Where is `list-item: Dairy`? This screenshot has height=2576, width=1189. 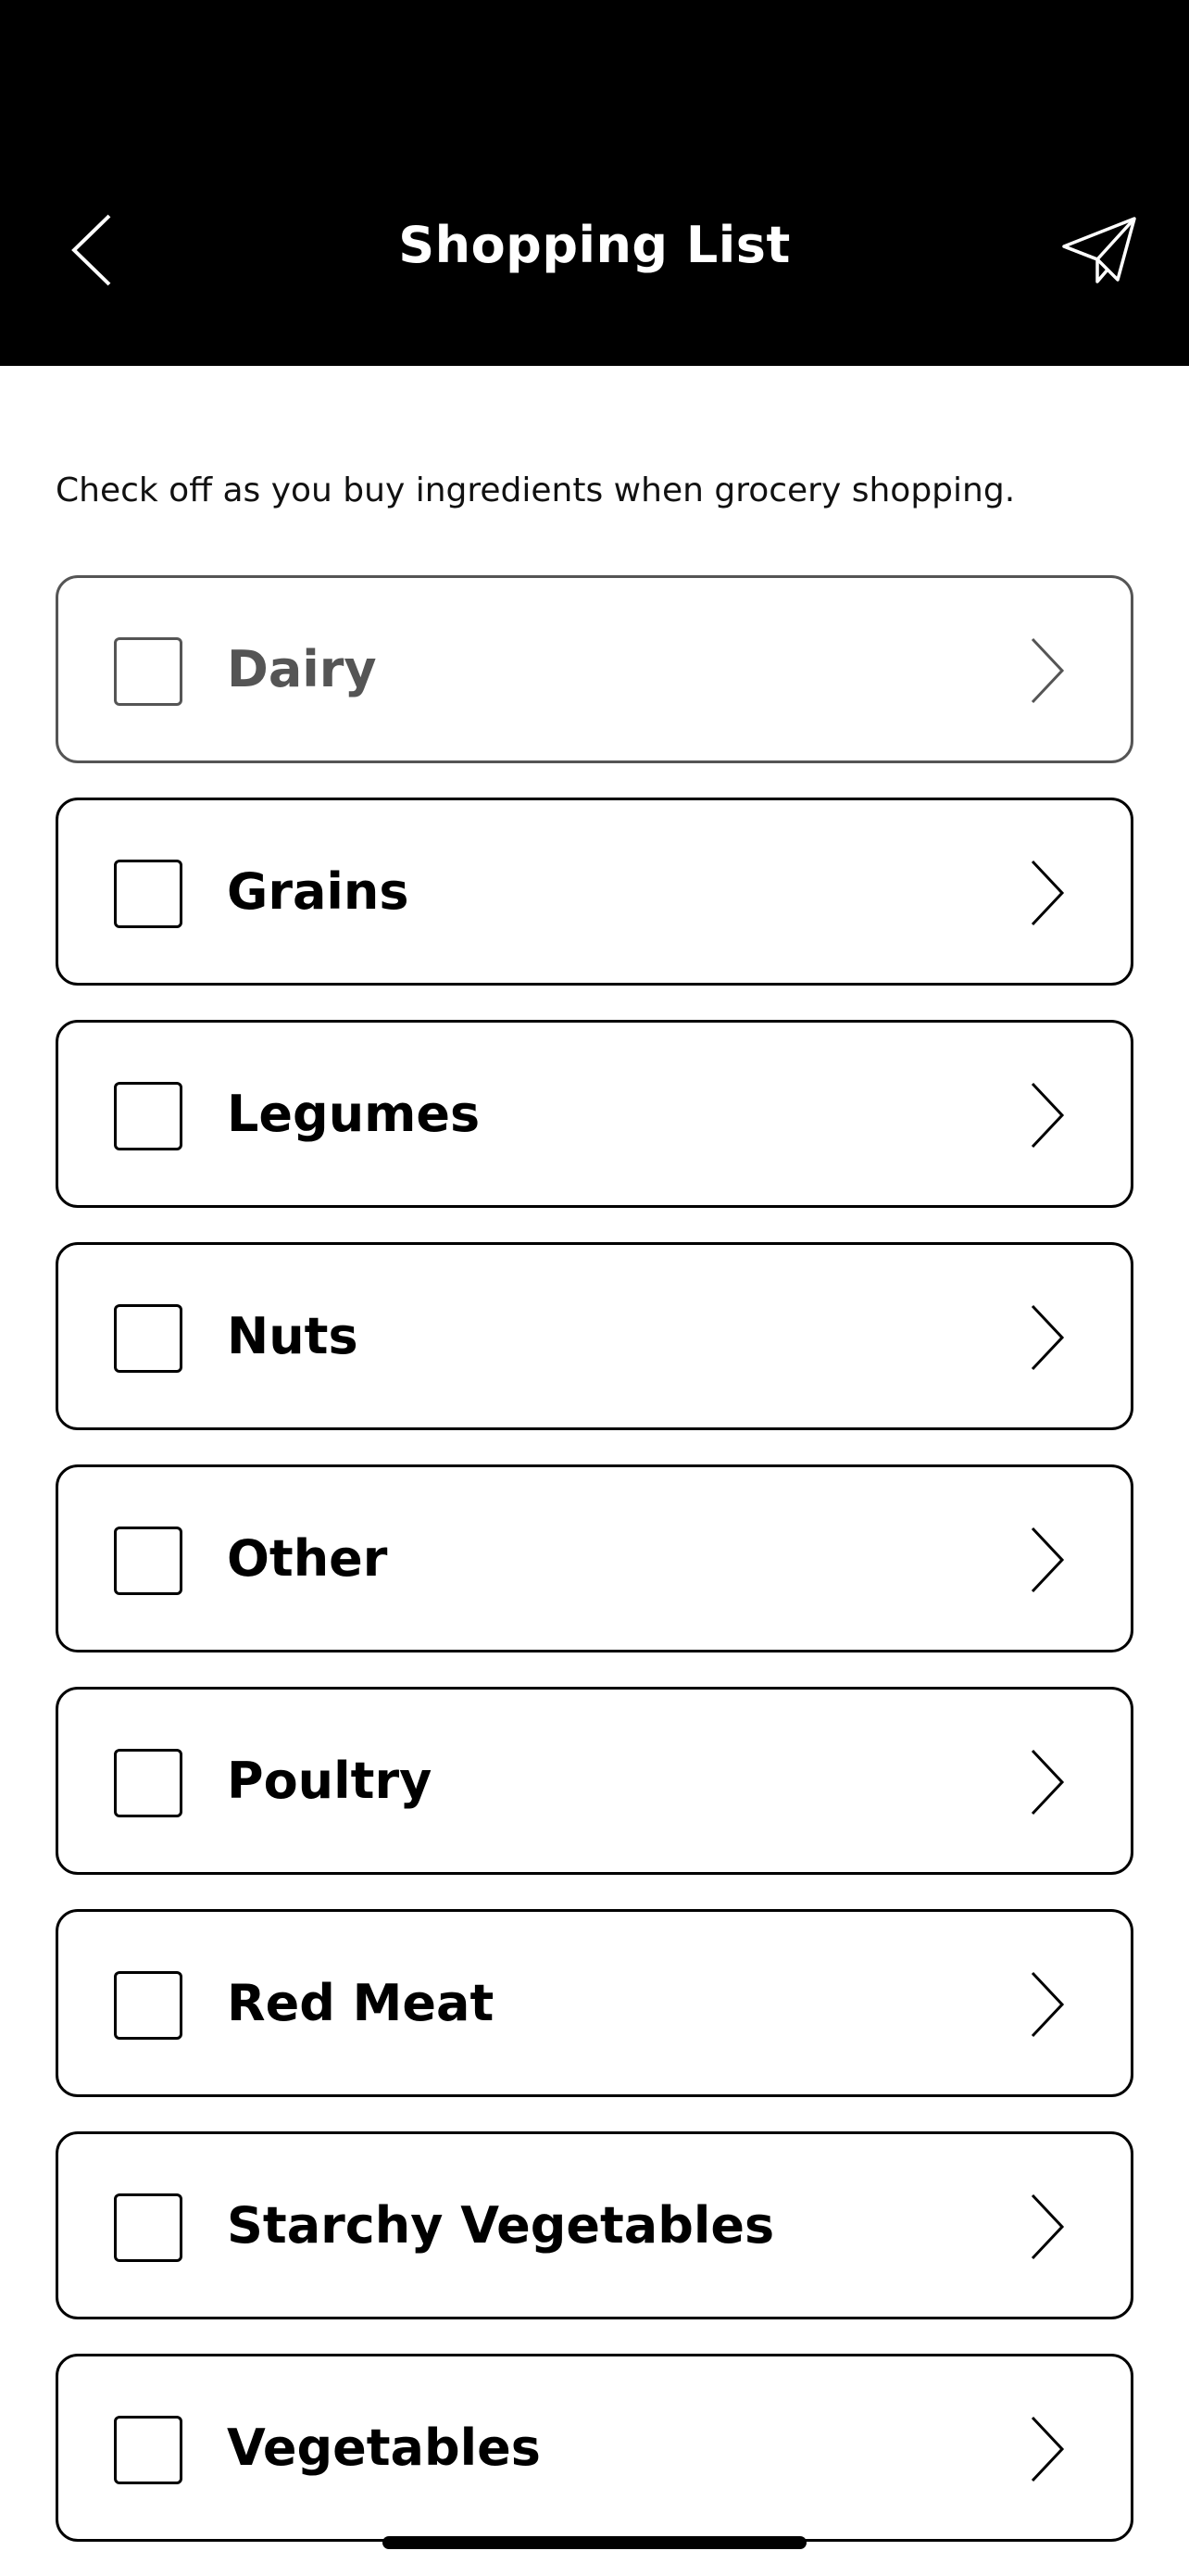 list-item: Dairy is located at coordinates (594, 669).